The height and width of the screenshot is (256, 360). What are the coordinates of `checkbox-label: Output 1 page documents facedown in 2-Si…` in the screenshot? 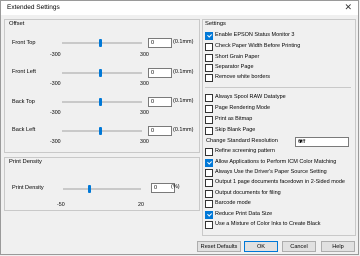 It's located at (280, 181).